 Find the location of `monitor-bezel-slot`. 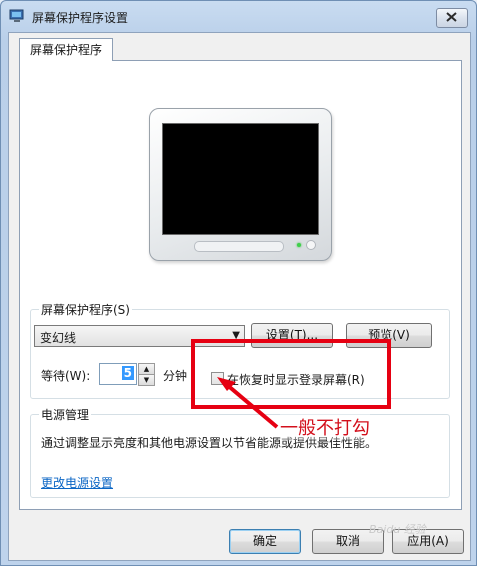

monitor-bezel-slot is located at coordinates (239, 246).